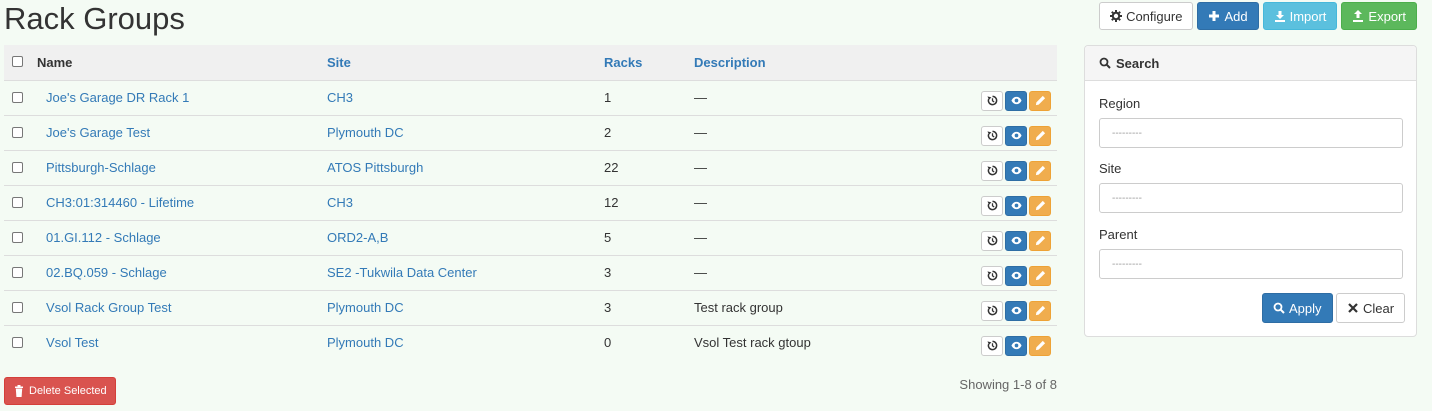  I want to click on header-site: Site, so click(465, 62).